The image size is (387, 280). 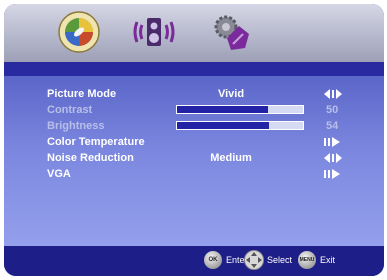 What do you see at coordinates (222, 109) in the screenshot?
I see `contrast-slider-fill` at bounding box center [222, 109].